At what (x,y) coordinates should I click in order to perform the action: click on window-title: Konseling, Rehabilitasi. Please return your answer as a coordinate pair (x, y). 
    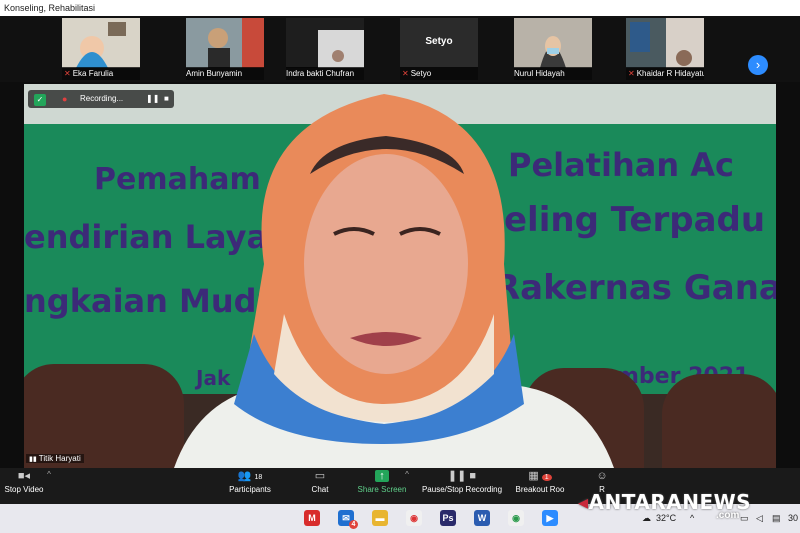
    Looking at the image, I should click on (50, 8).